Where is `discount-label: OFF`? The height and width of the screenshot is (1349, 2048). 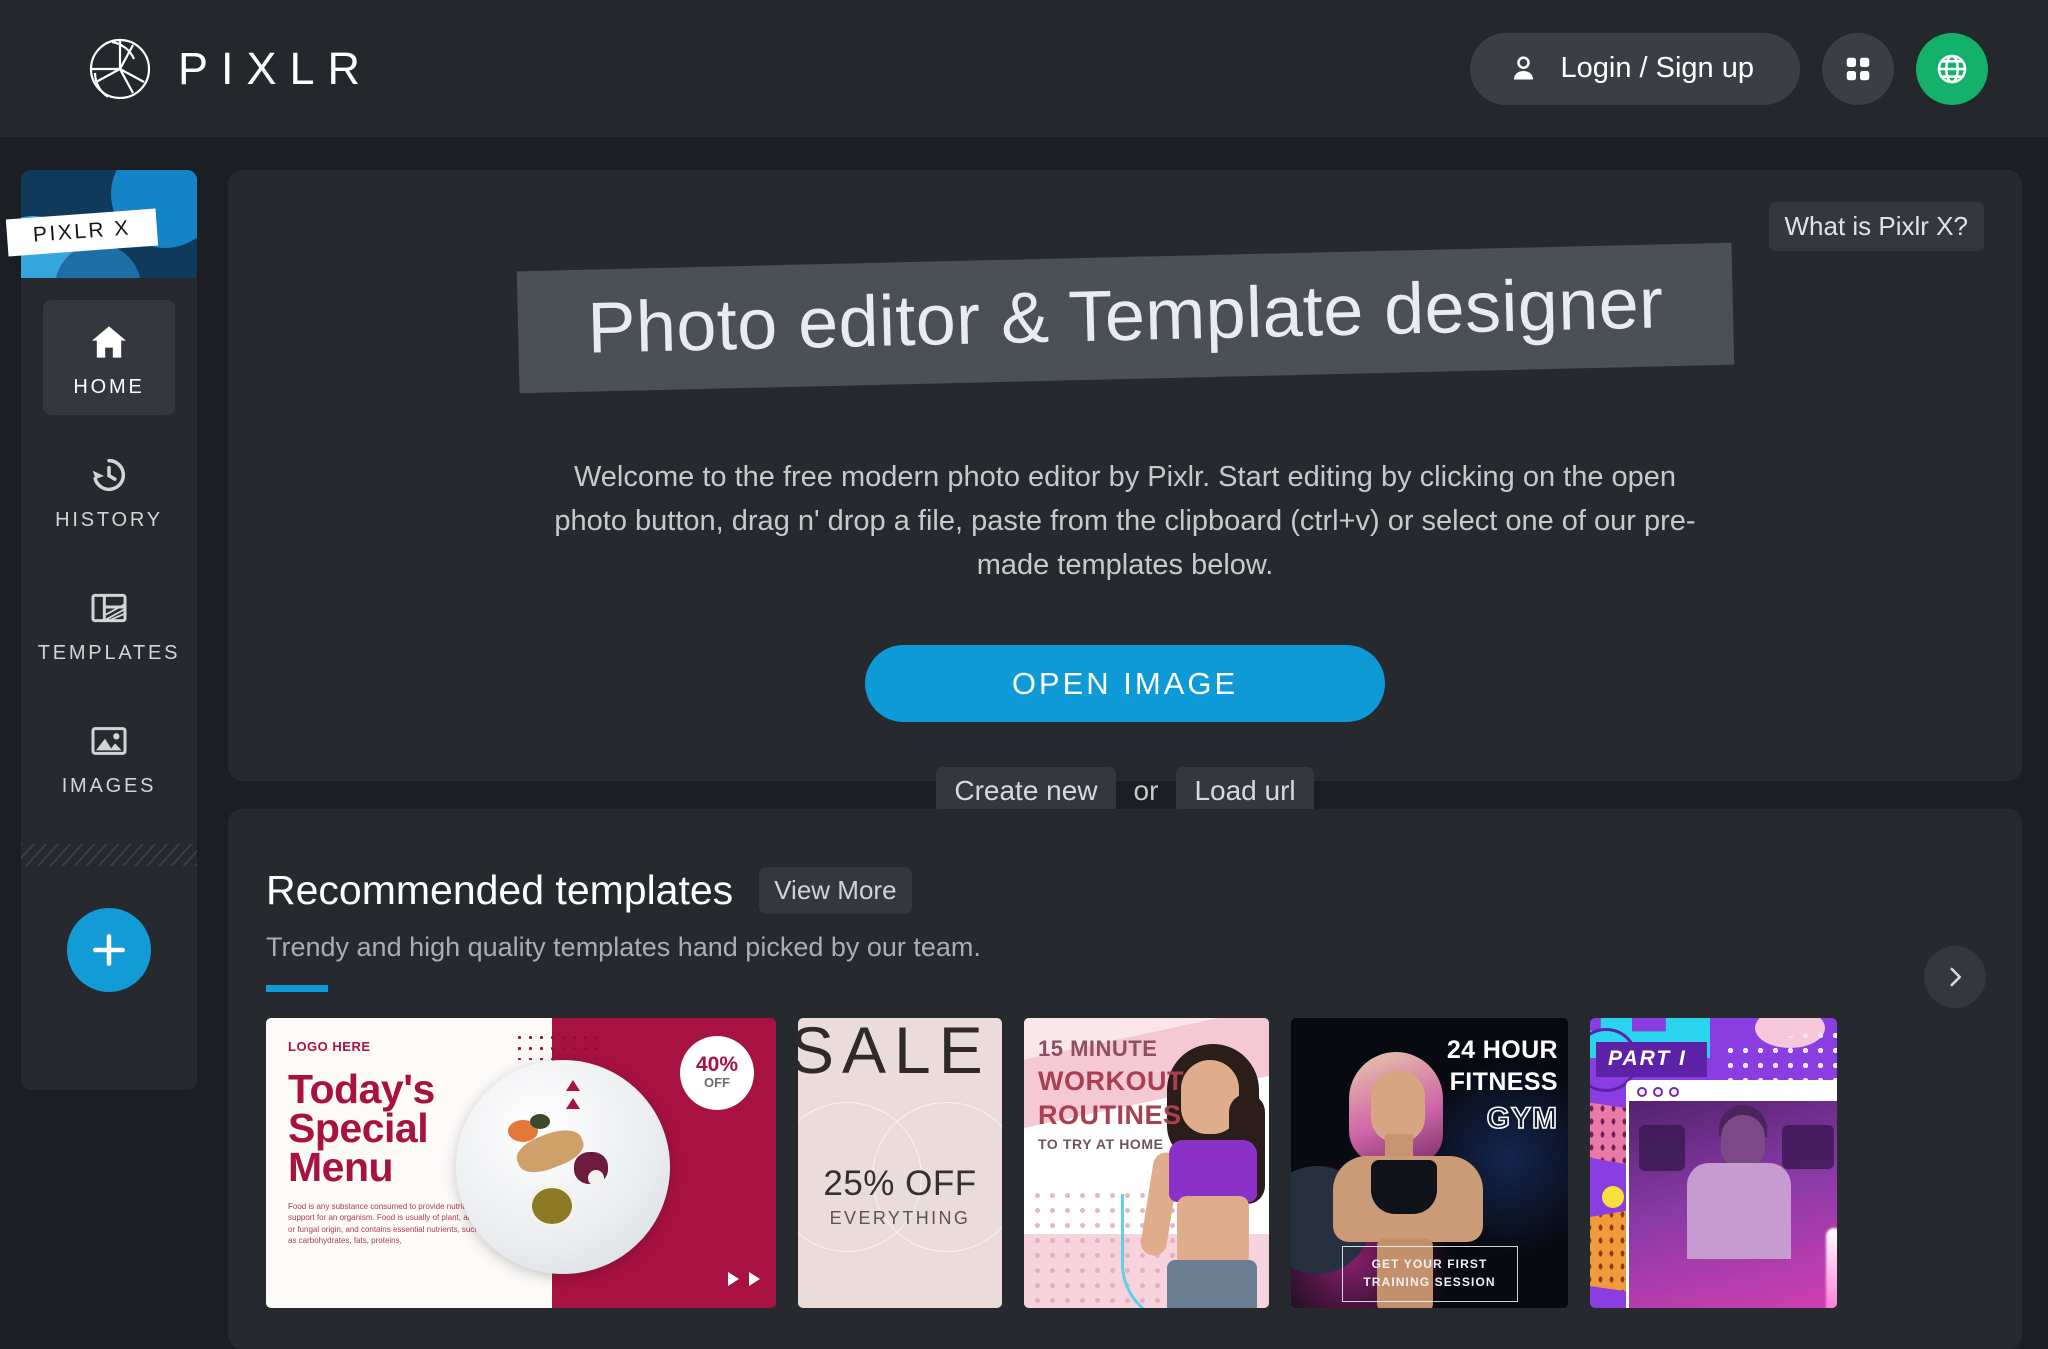
discount-label: OFF is located at coordinates (716, 1083).